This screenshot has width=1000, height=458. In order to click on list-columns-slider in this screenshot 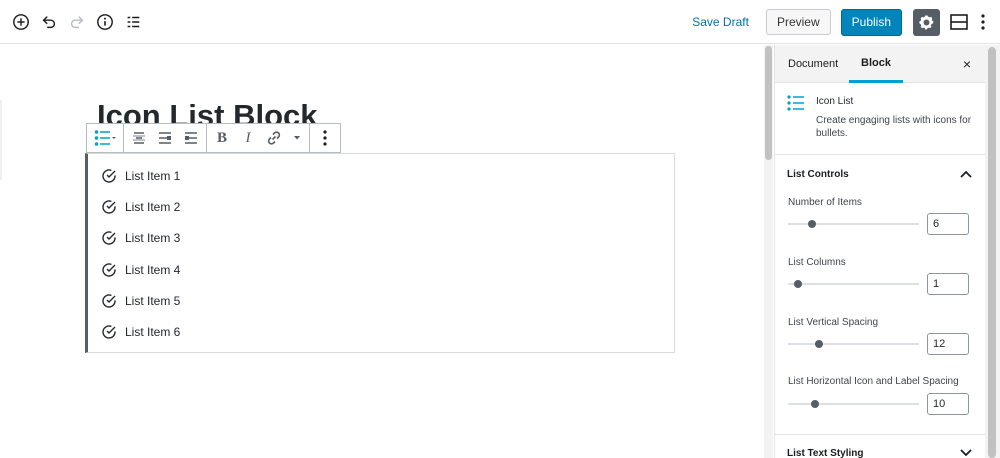, I will do `click(853, 284)`.